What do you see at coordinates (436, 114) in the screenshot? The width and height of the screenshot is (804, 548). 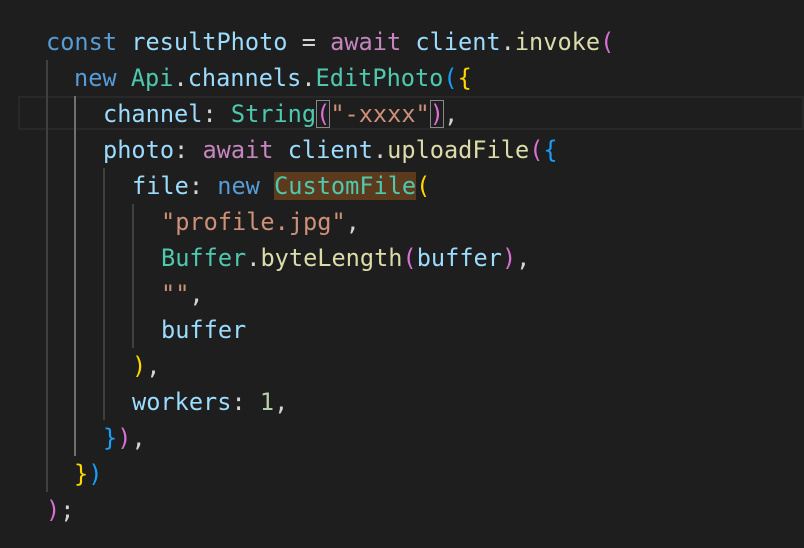 I see `bracket-match: )` at bounding box center [436, 114].